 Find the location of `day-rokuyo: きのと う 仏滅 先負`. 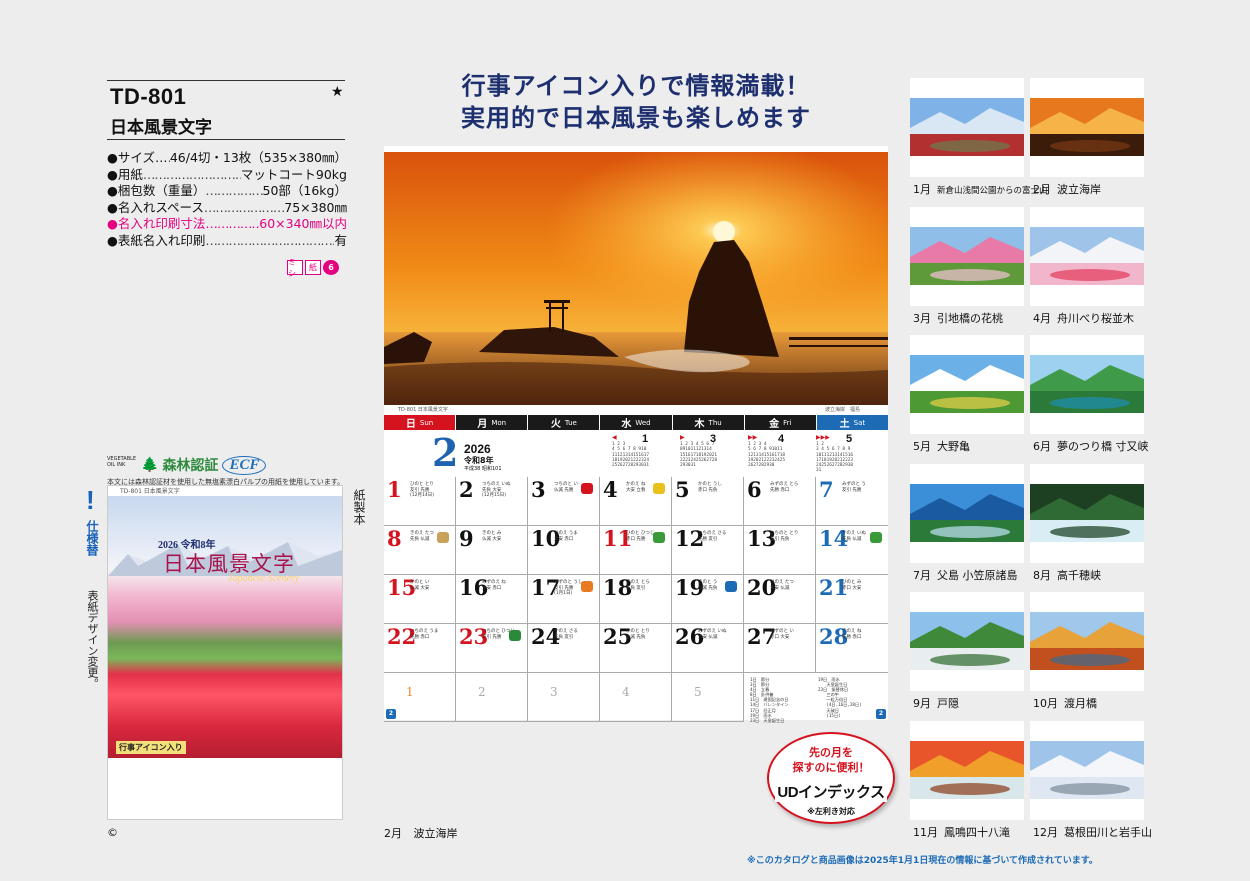

day-rokuyo: きのと う 仏滅 先負 is located at coordinates (708, 585).